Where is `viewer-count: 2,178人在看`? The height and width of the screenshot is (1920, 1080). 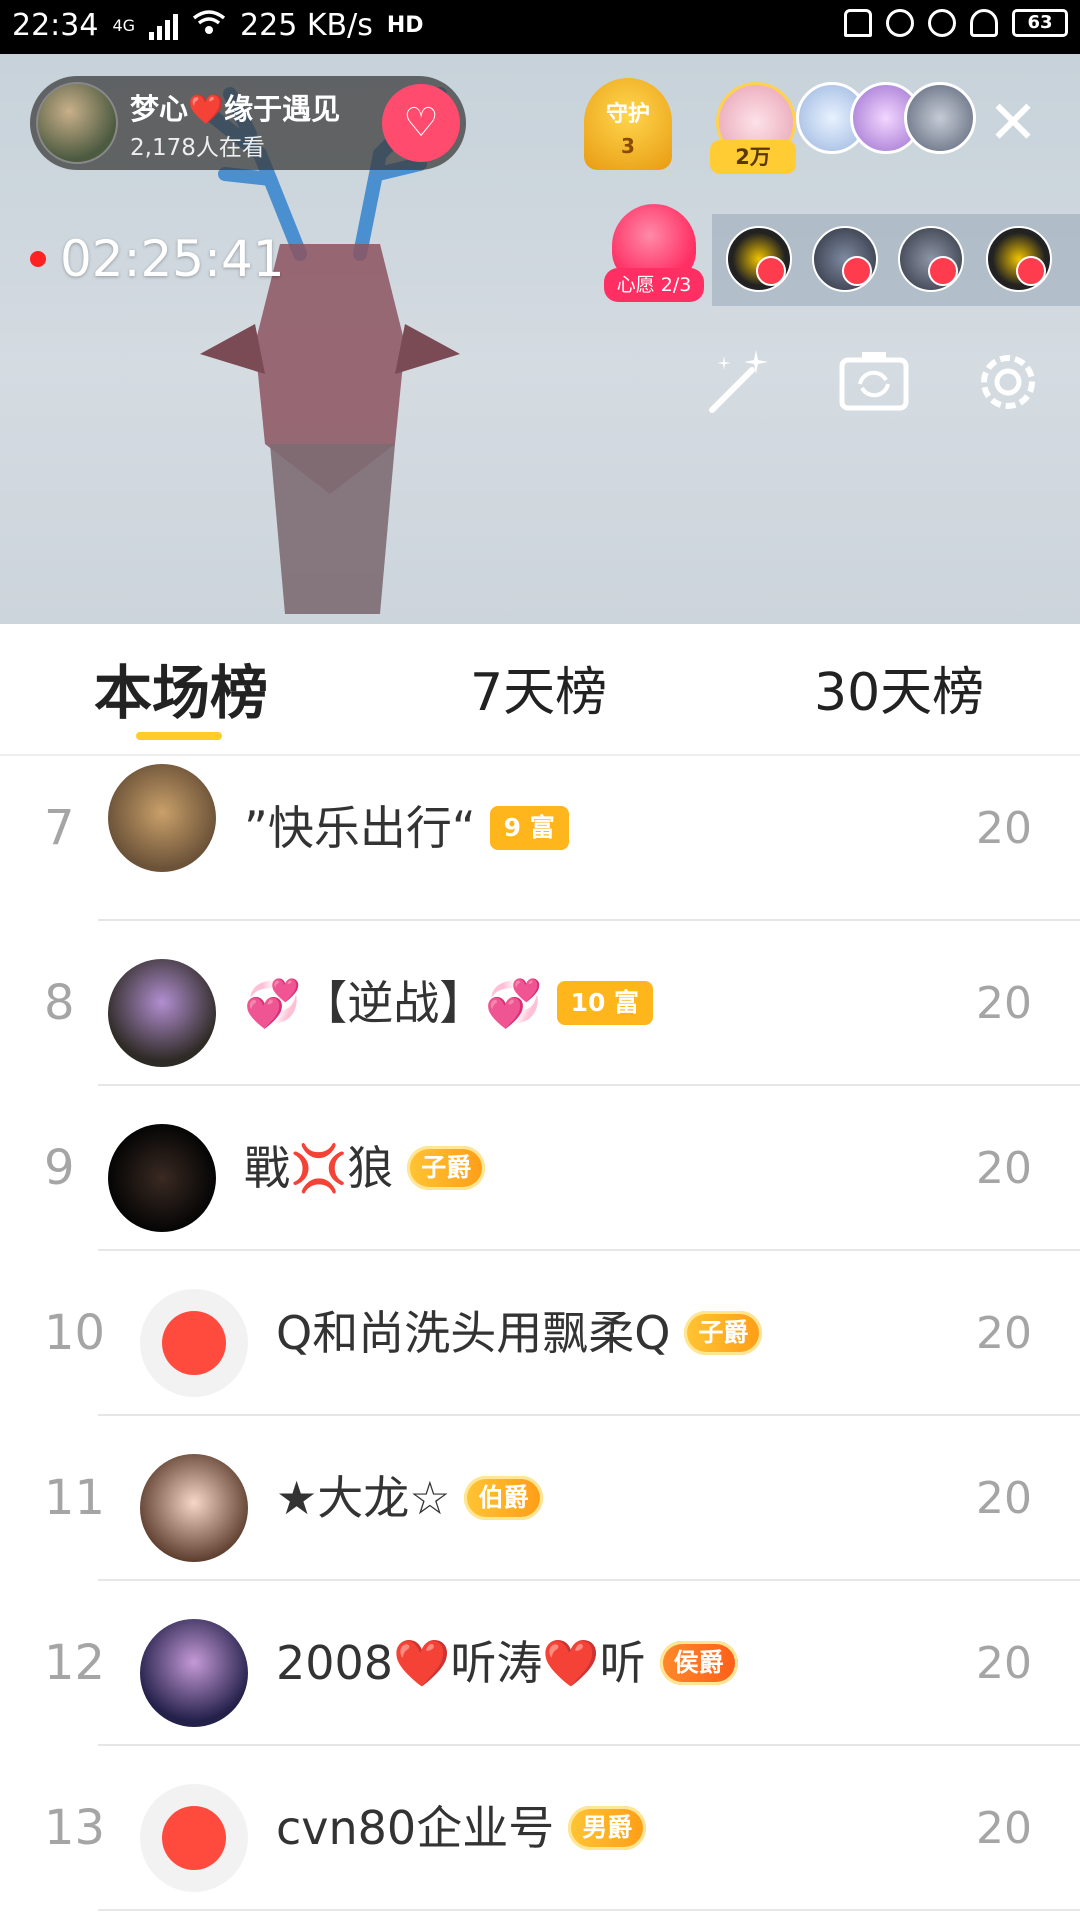
viewer-count: 2,178人在看 is located at coordinates (197, 148).